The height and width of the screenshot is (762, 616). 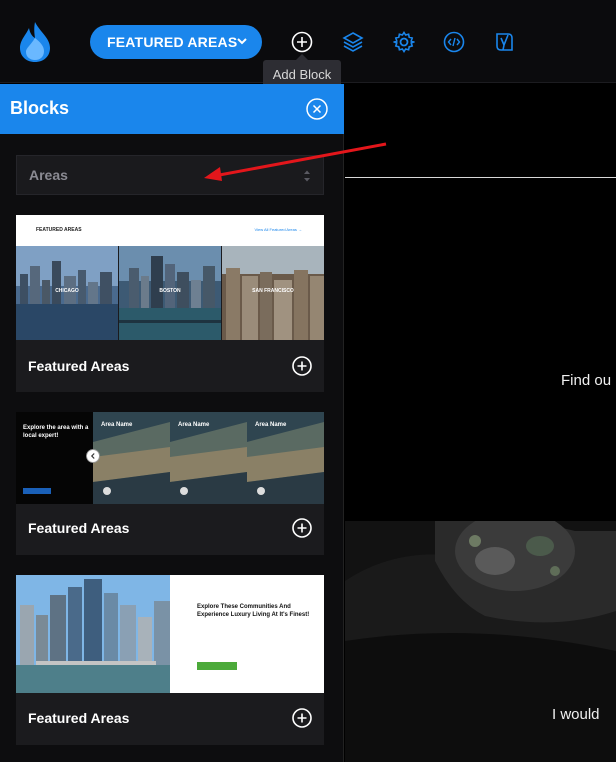 I want to click on city-name: SAN FRANCISCO, so click(x=273, y=291).